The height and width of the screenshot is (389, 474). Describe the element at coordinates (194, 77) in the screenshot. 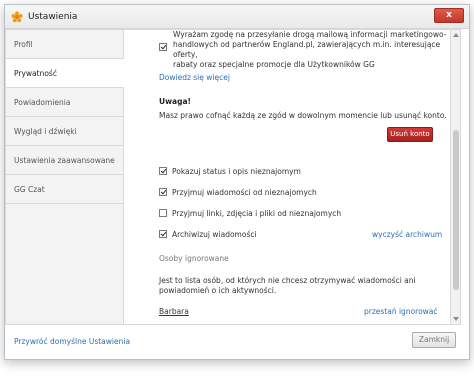

I see `learn-more-link: Dowiedz się więcej` at that location.